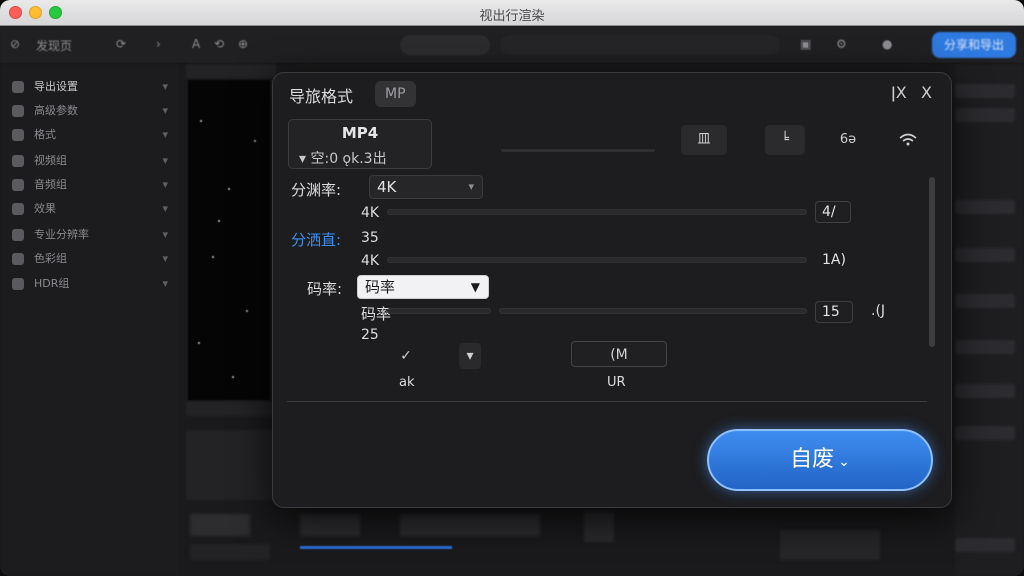 This screenshot has width=1024, height=576. I want to click on format-progress-track, so click(578, 150).